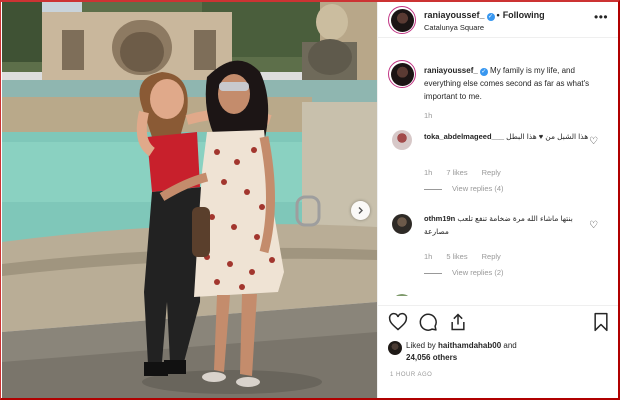 This screenshot has height=400, width=620. Describe the element at coordinates (469, 172) in the screenshot. I see `comment-meta: 1h 7 likes Reply` at that location.